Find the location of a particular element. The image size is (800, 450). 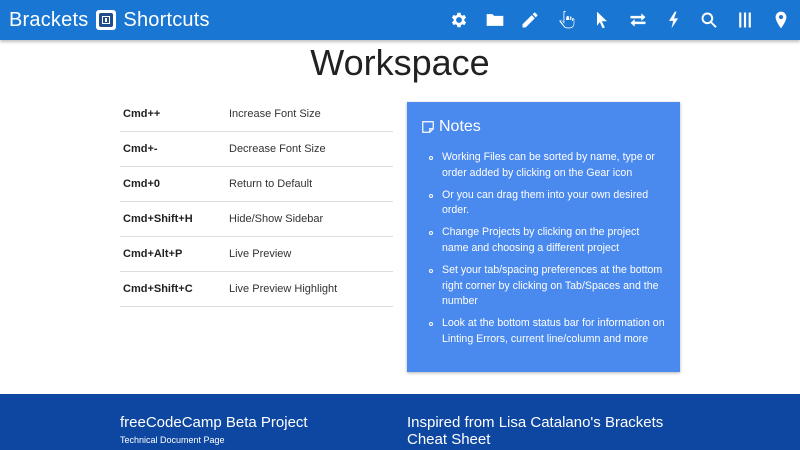

hand-pointer-icon is located at coordinates (566, 20).